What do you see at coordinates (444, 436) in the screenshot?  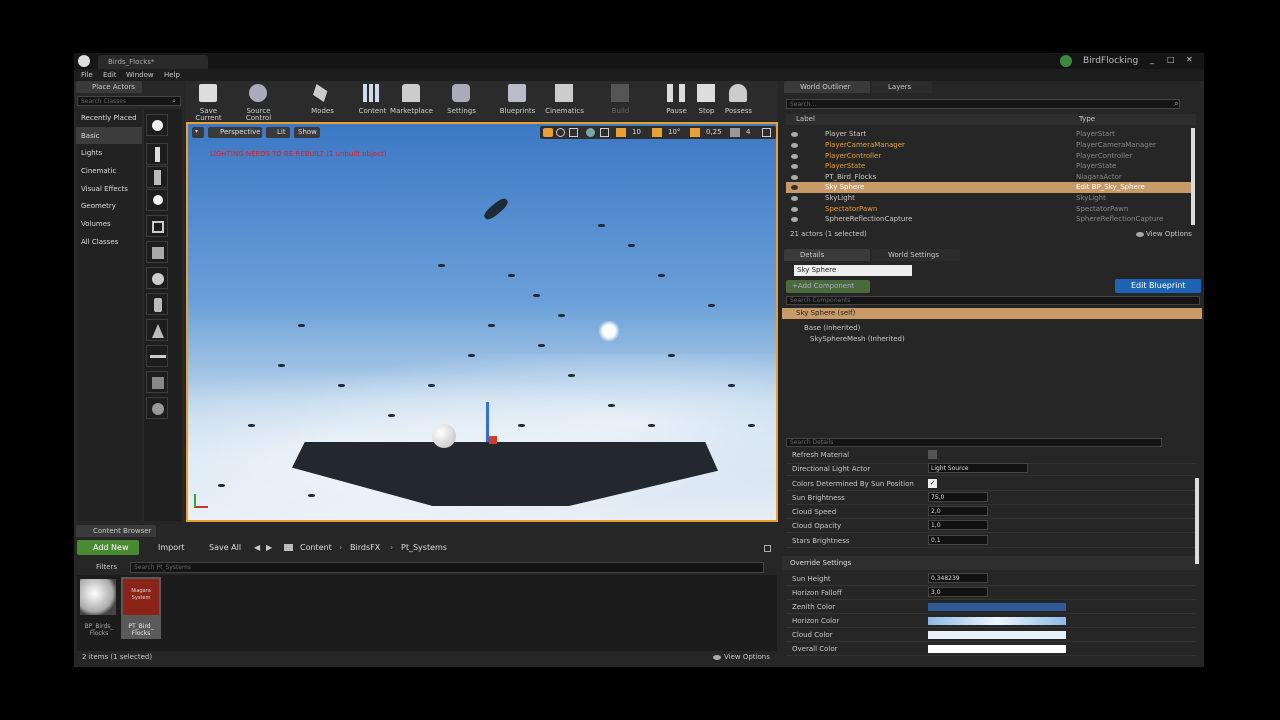 I see `sky-sphere-actor` at bounding box center [444, 436].